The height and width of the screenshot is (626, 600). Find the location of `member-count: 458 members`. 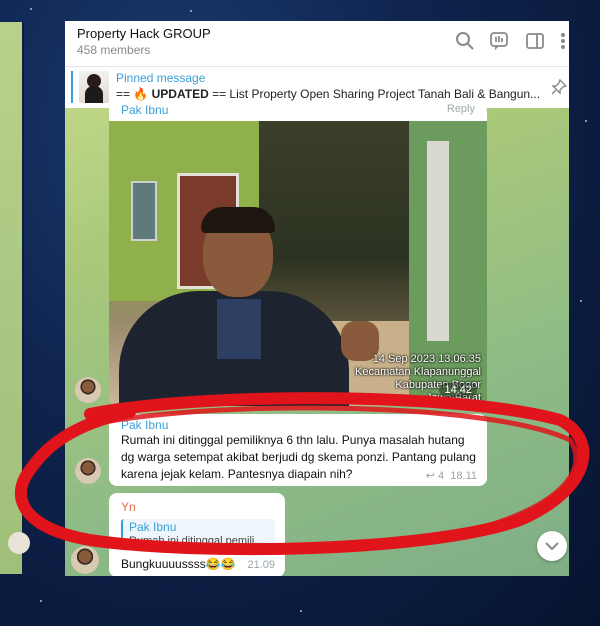

member-count: 458 members is located at coordinates (114, 50).